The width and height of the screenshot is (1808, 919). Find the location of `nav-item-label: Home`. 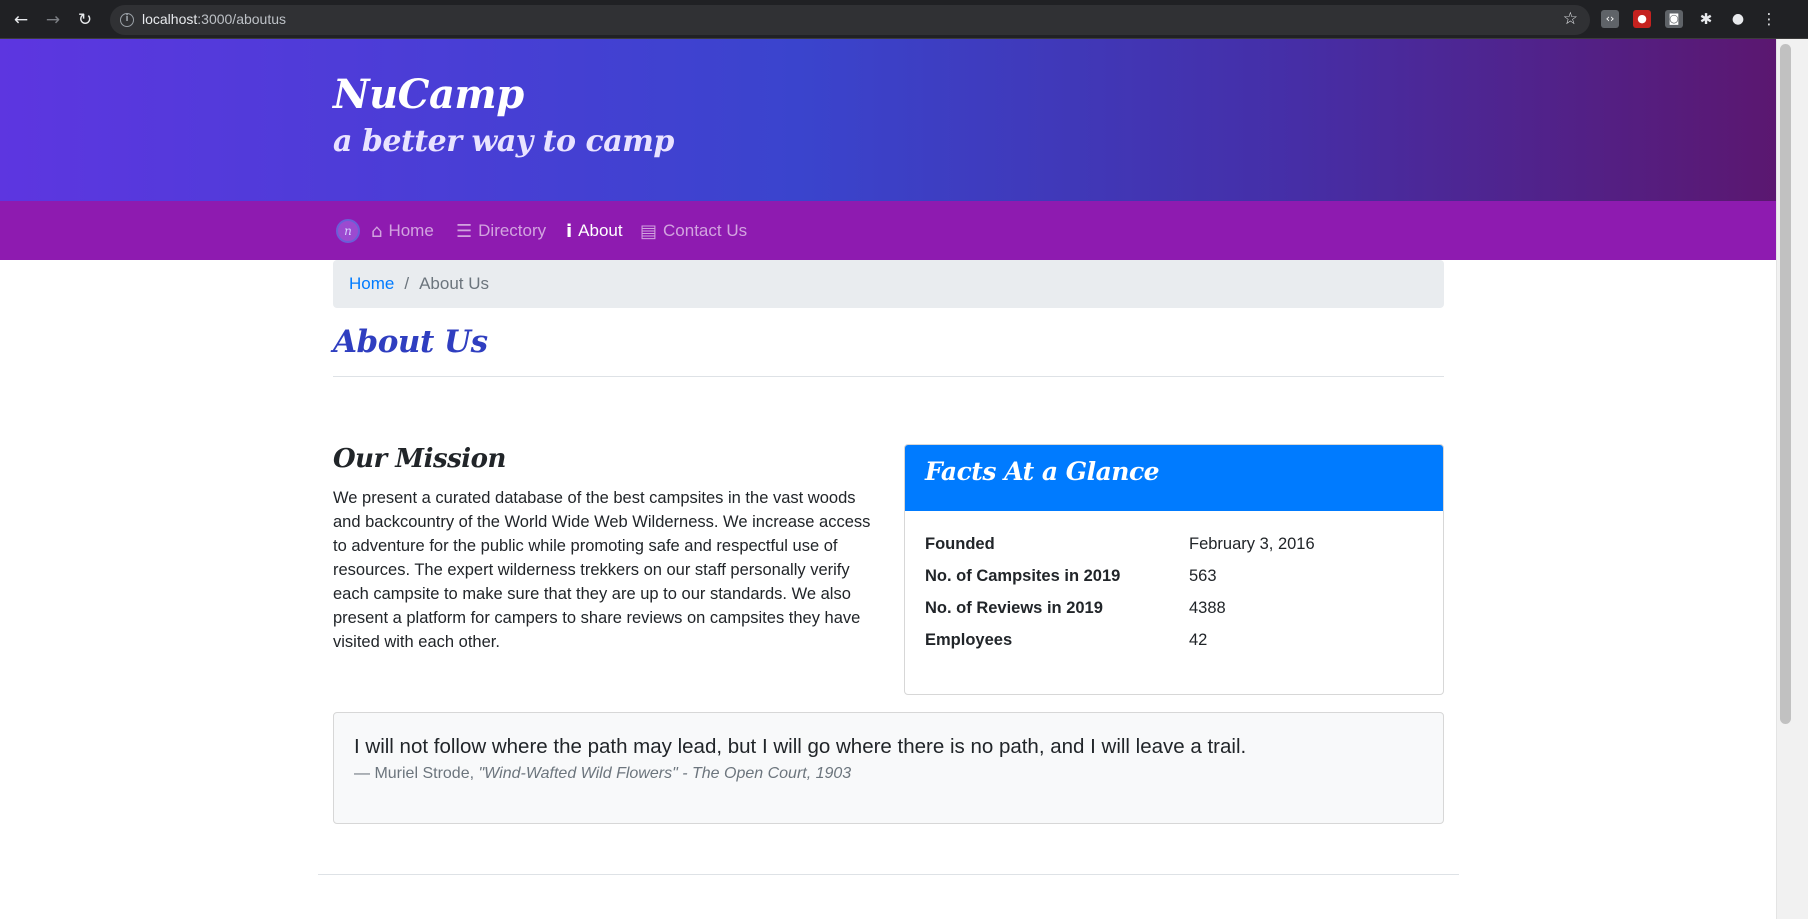

nav-item-label: Home is located at coordinates (411, 230).